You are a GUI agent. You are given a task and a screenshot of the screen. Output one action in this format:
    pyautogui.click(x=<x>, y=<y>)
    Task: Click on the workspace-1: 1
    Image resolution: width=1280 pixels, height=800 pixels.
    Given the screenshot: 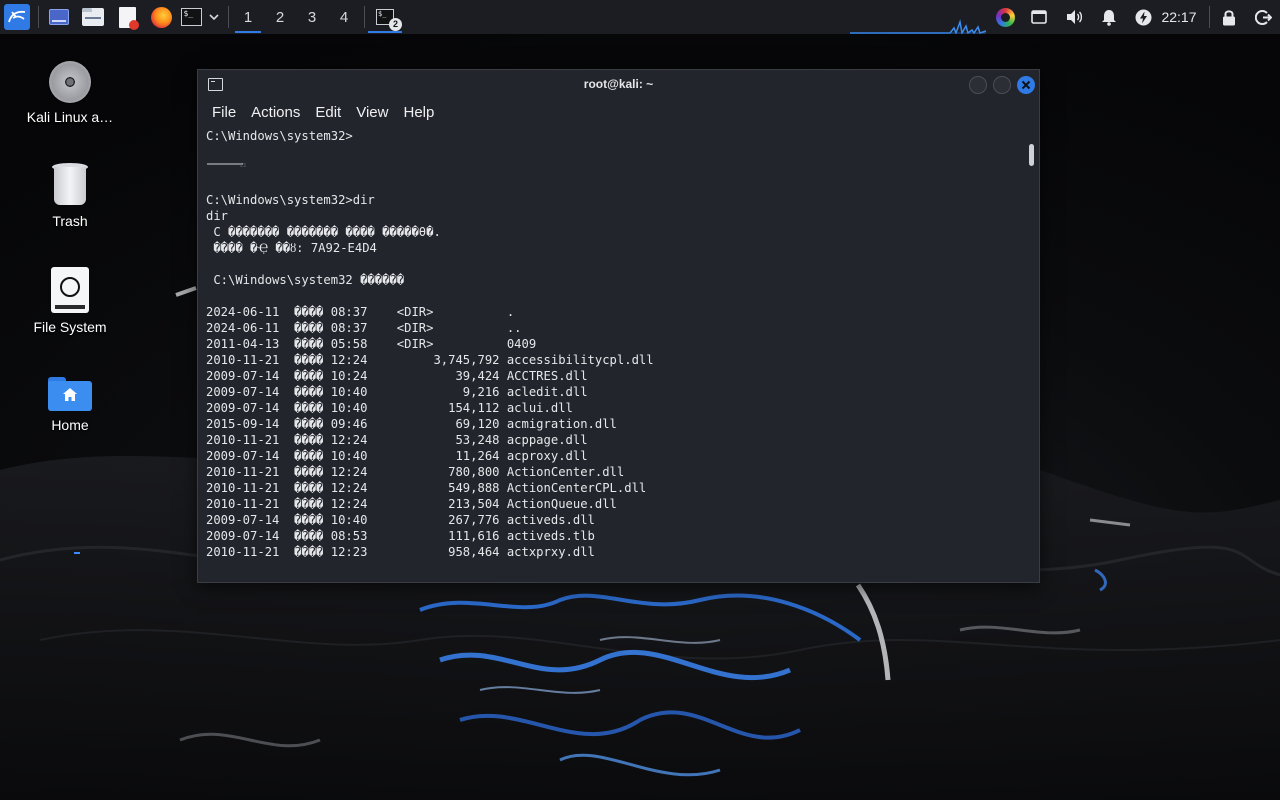 What is the action you would take?
    pyautogui.click(x=248, y=17)
    